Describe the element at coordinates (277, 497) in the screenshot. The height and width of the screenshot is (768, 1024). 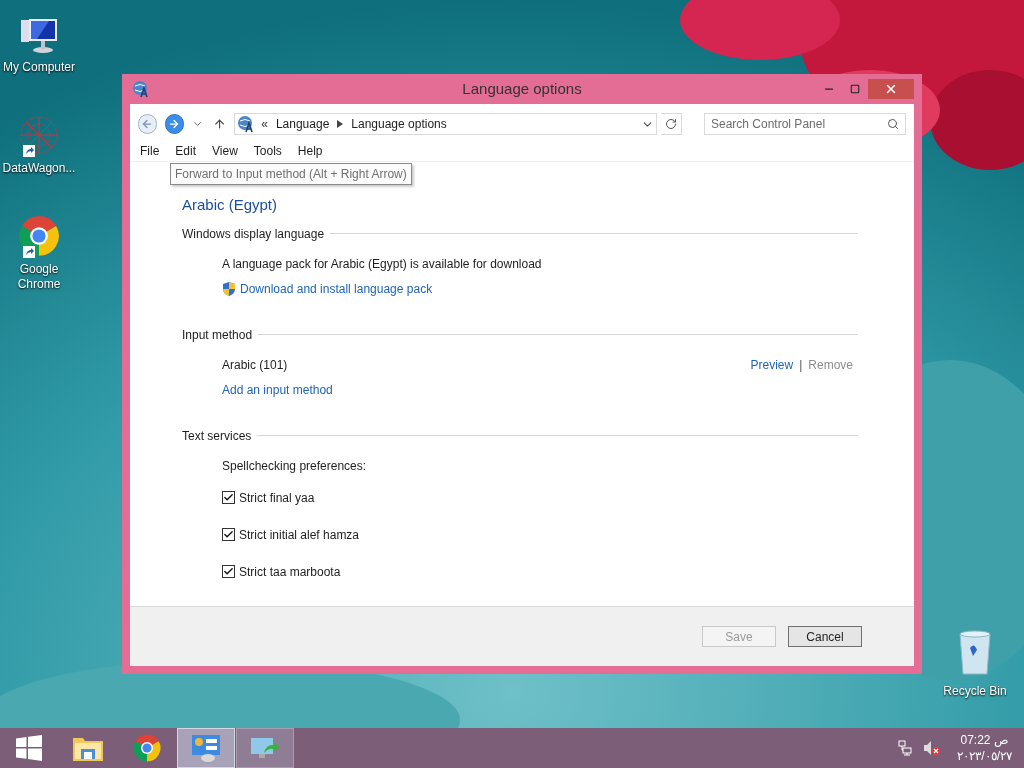
I see `checkbox-label: Strict final yaa` at that location.